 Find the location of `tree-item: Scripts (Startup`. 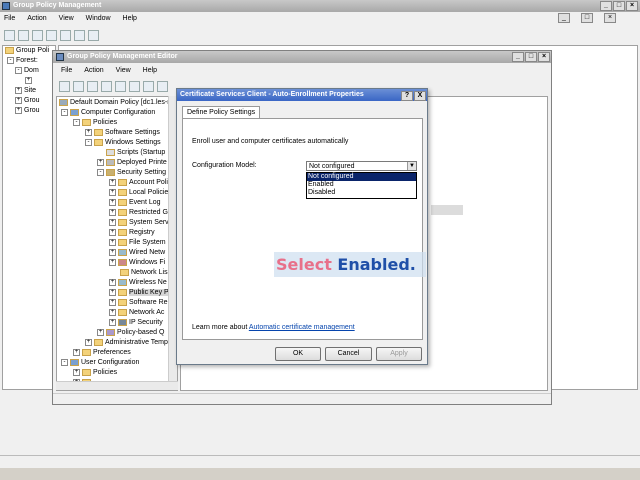

tree-item: Scripts (Startup is located at coordinates (117, 153).